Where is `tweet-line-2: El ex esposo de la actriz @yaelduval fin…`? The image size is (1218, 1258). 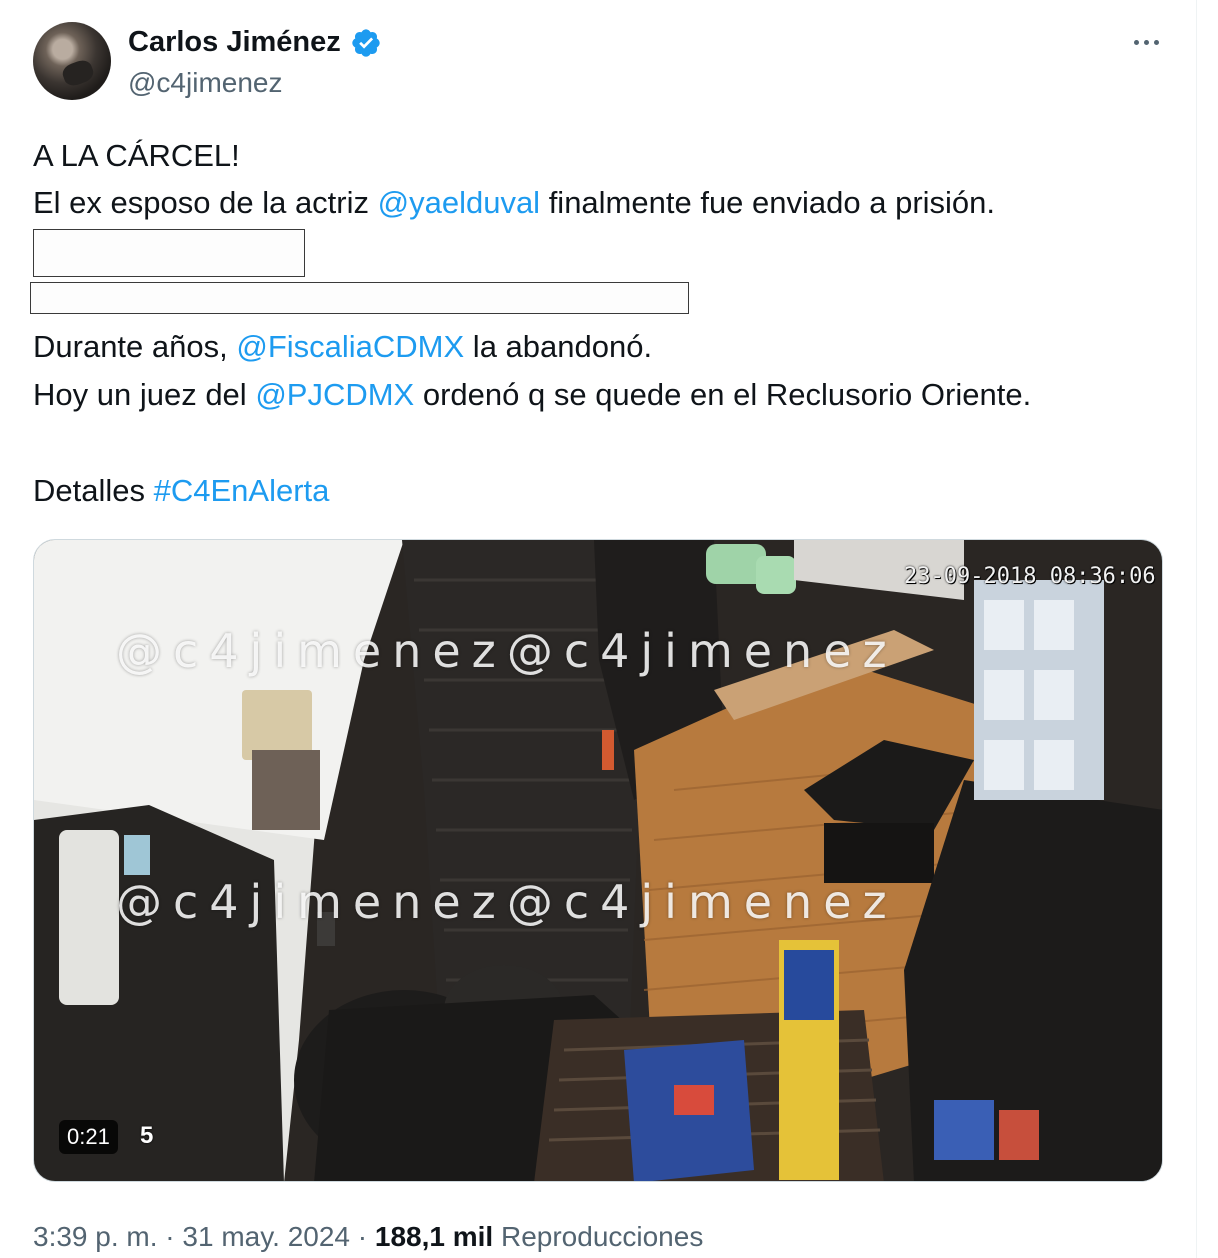 tweet-line-2: El ex esposo de la actriz @yaelduval fin… is located at coordinates (514, 203).